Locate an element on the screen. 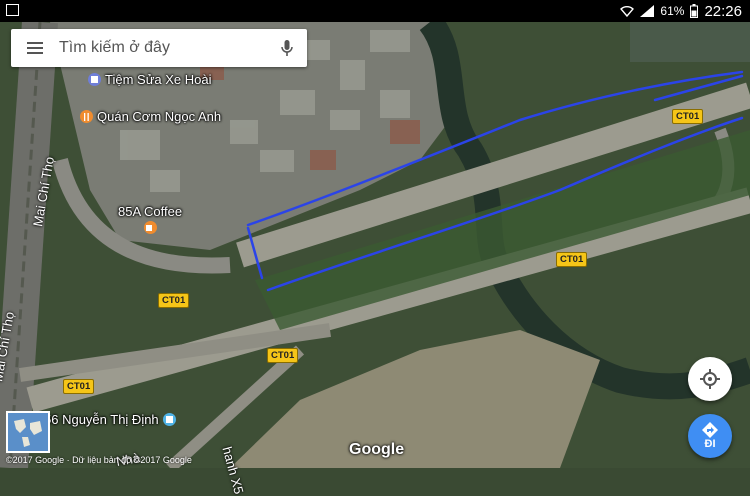 The image size is (750, 496). layers-button is located at coordinates (28, 432).